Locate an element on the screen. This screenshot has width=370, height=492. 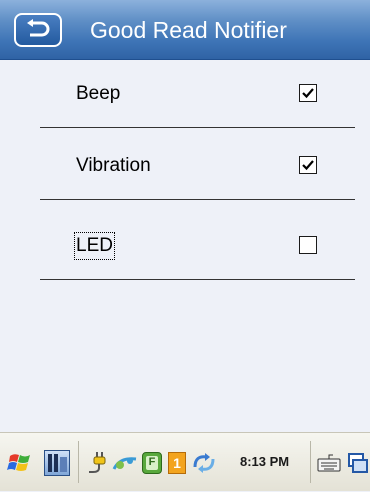
one-badge-label: 1 is located at coordinates (177, 462).